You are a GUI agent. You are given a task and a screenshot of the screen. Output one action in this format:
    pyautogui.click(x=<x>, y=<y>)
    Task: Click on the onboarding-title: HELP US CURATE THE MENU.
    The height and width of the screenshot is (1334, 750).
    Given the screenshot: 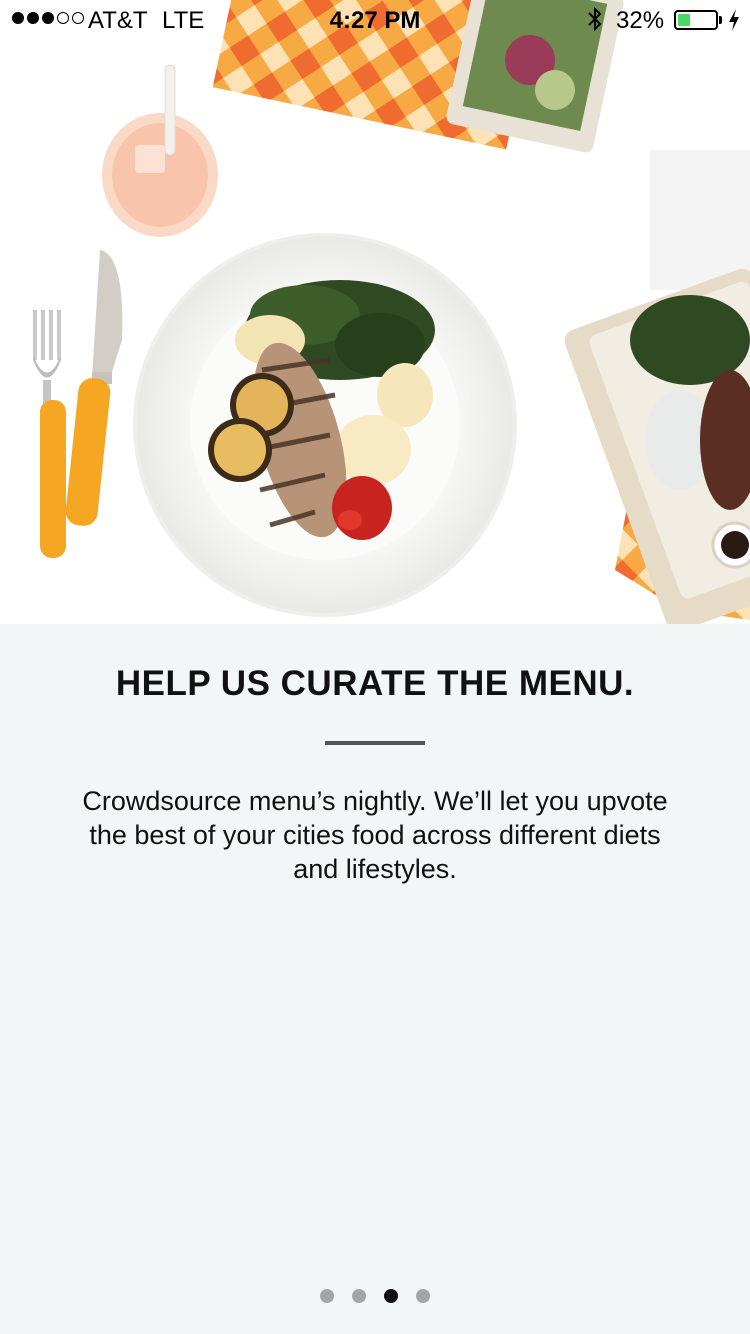 What is the action you would take?
    pyautogui.click(x=375, y=683)
    